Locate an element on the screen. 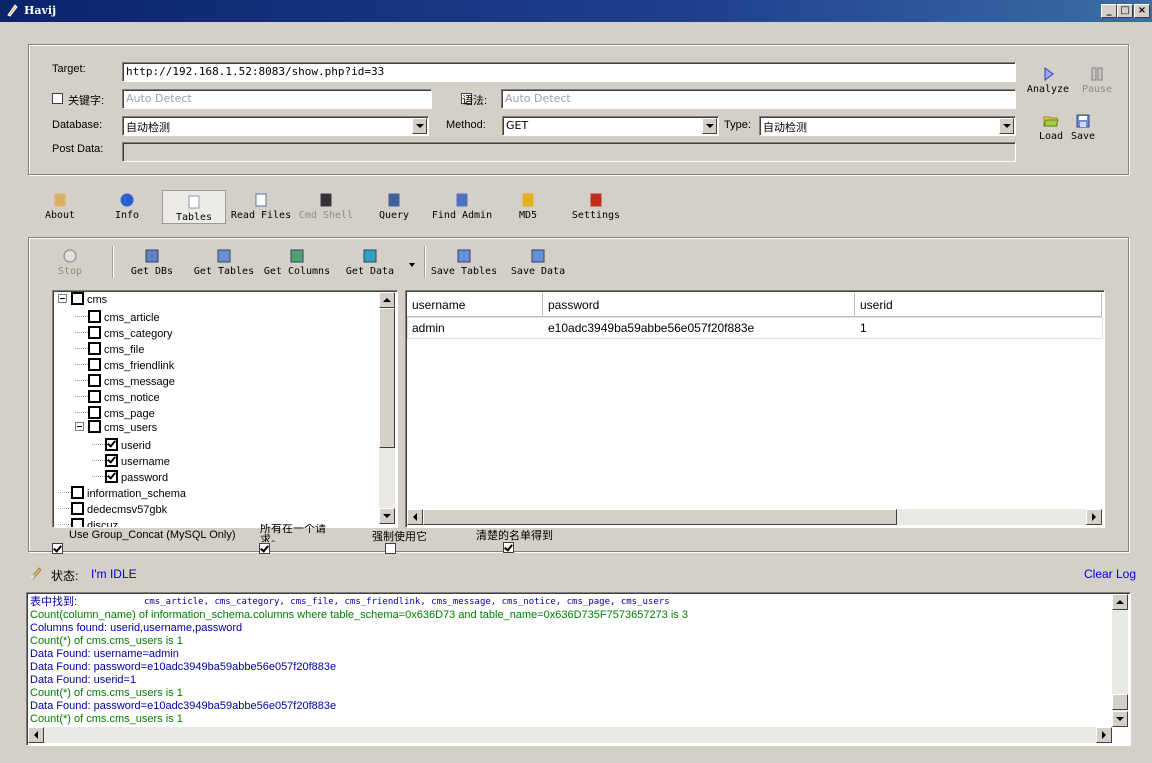 This screenshot has height=763, width=1152. tree-node: dedecmsv57gbk is located at coordinates (112, 508).